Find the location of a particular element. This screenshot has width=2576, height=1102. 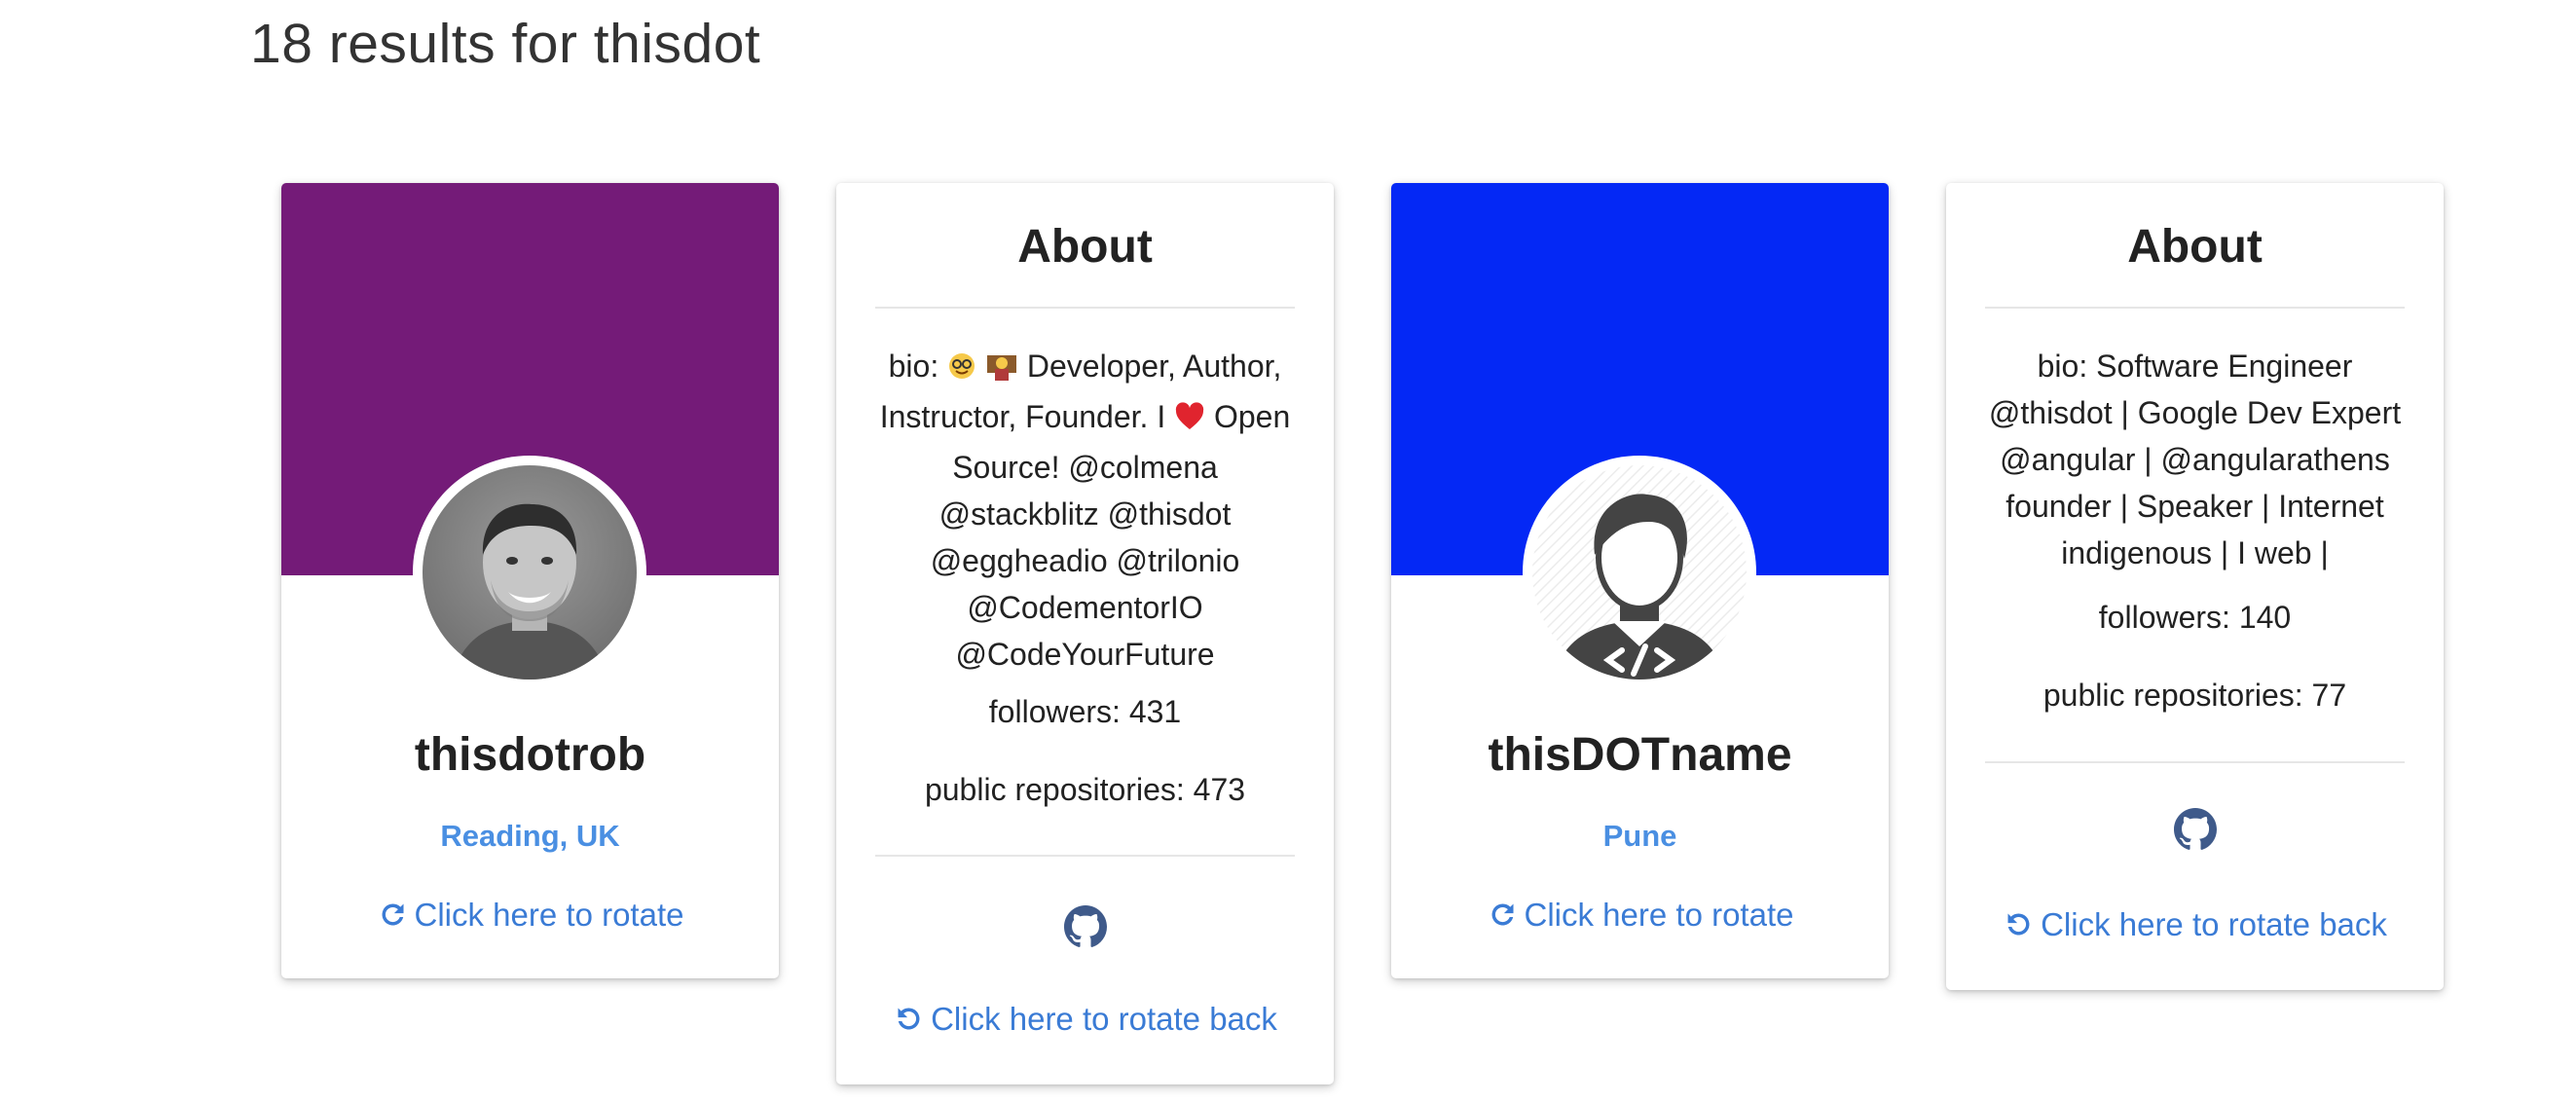

public-repos-count: public repositories: 473 is located at coordinates (1085, 789).